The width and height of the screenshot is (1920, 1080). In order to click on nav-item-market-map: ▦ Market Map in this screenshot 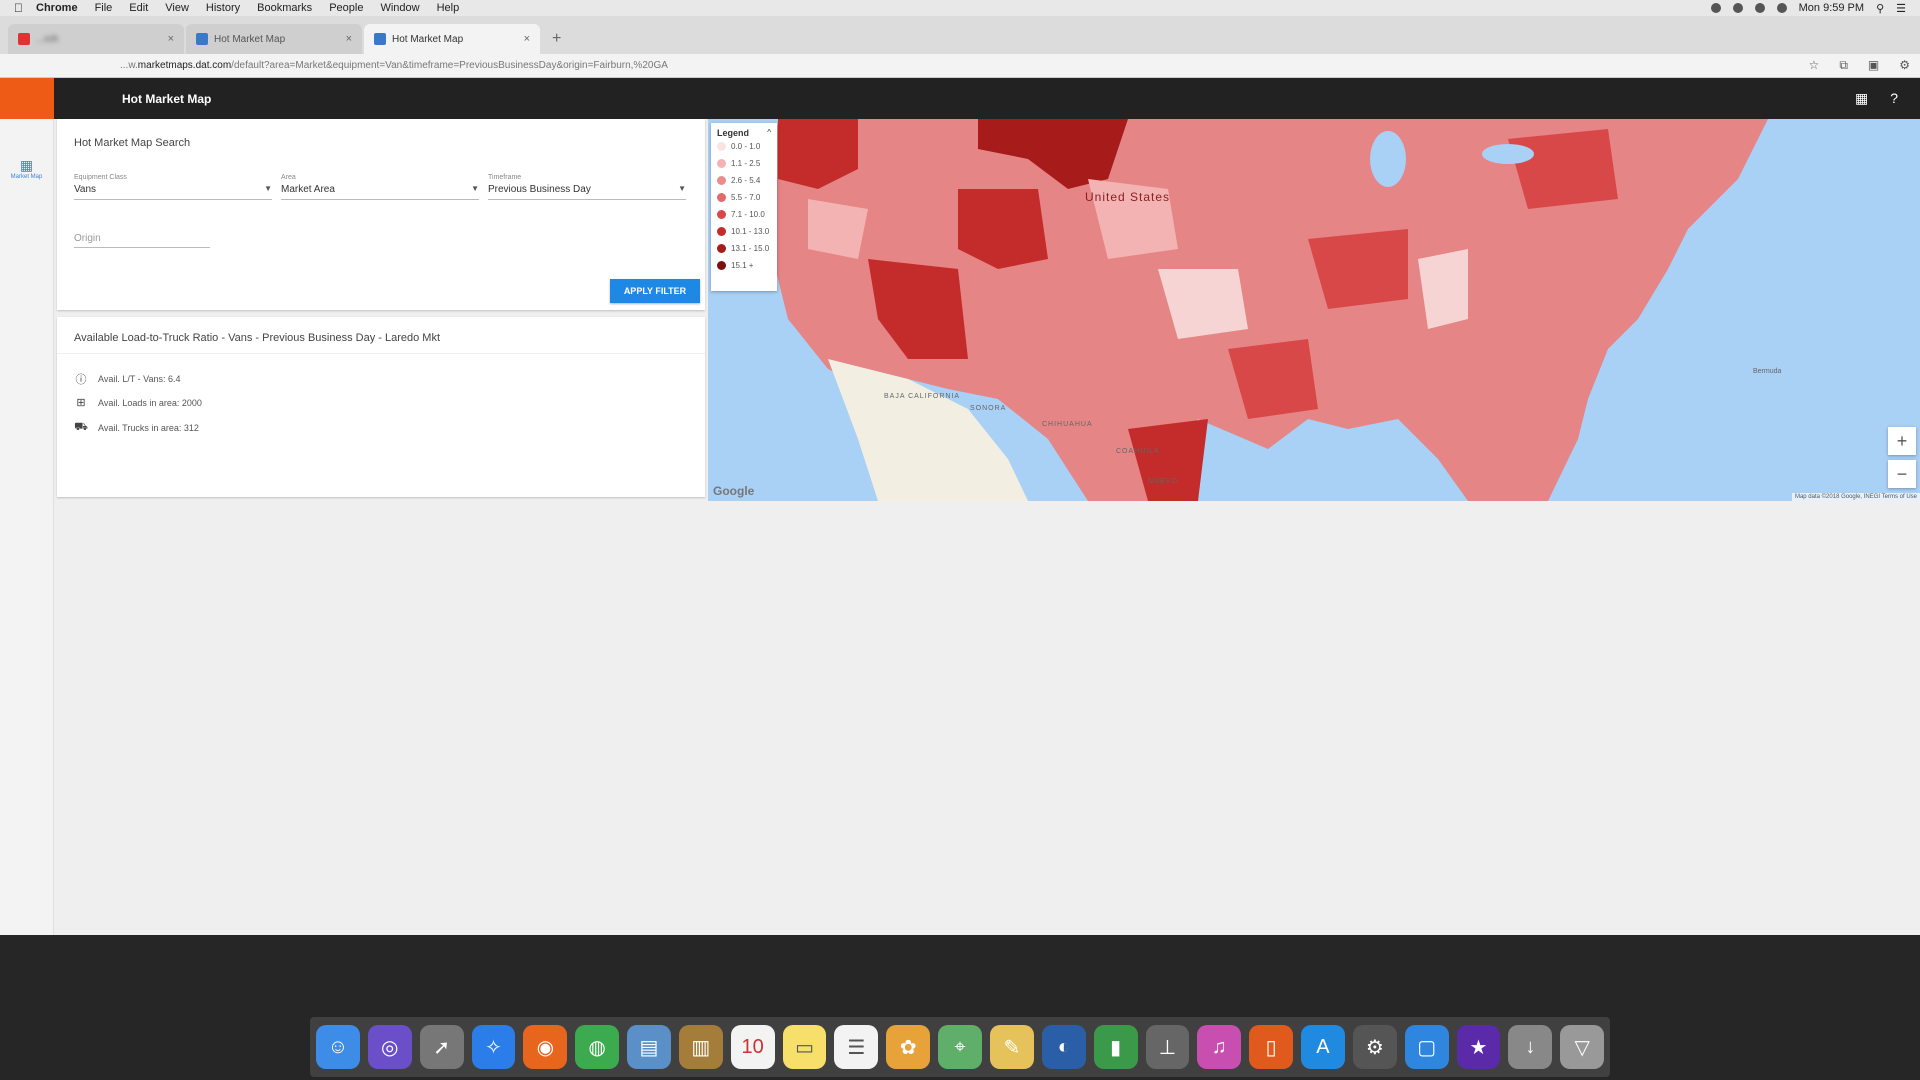, I will do `click(26, 168)`.